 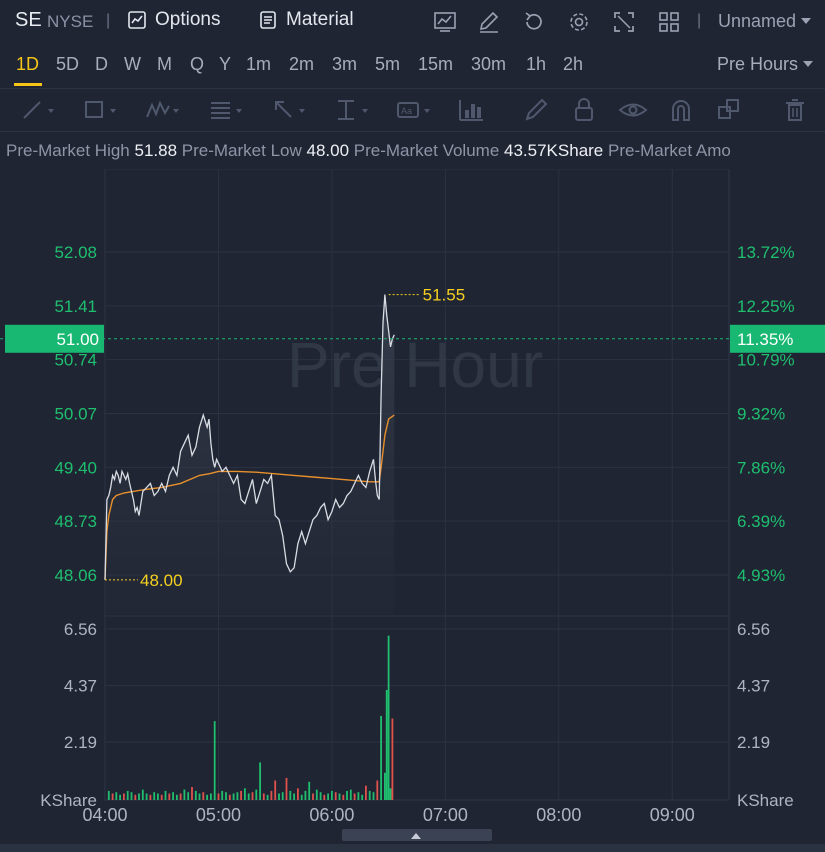 I want to click on volume-tick-label: 6.56, so click(x=80, y=629).